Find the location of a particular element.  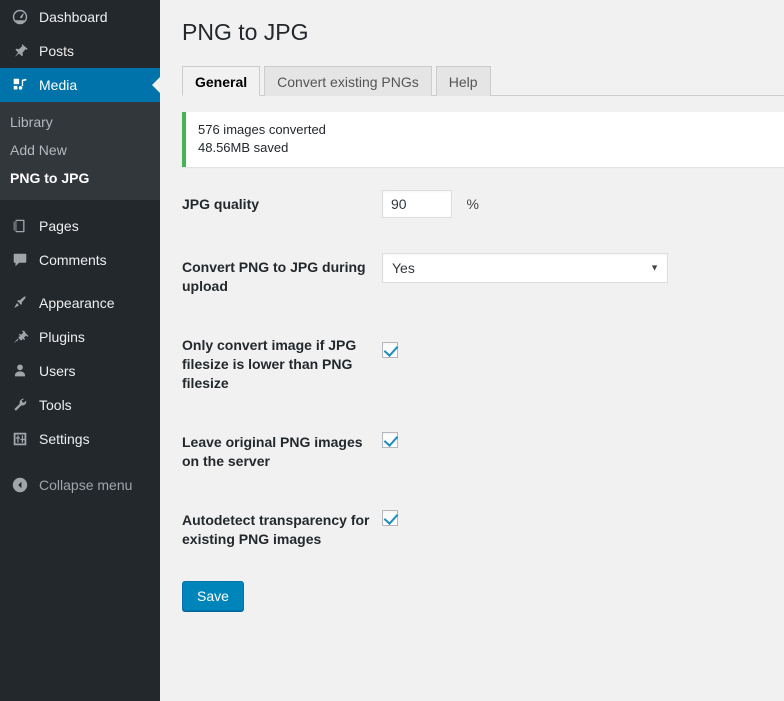

collapse-menu-label: Collapse menu is located at coordinates (86, 485).